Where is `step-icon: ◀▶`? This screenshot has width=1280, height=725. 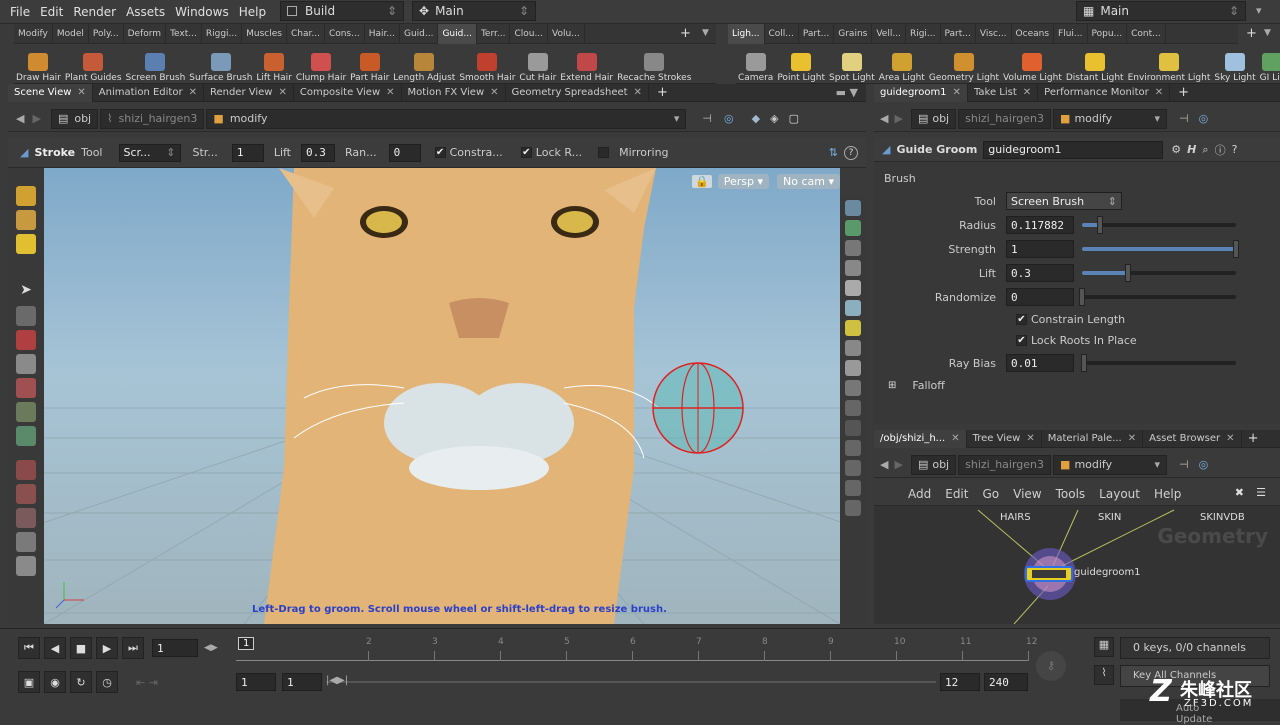
step-icon: ◀▶ is located at coordinates (211, 648).